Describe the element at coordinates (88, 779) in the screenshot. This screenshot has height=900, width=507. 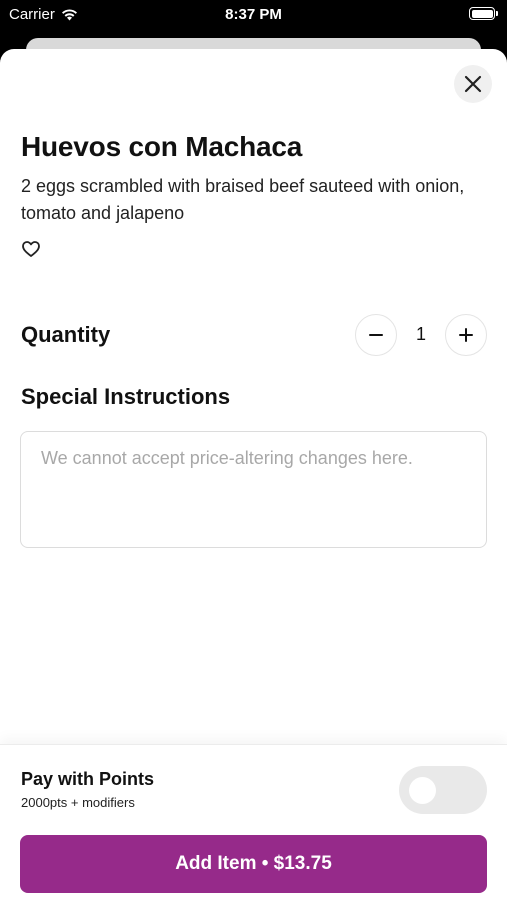
I see `pay-with-points-label: Pay with Points` at that location.